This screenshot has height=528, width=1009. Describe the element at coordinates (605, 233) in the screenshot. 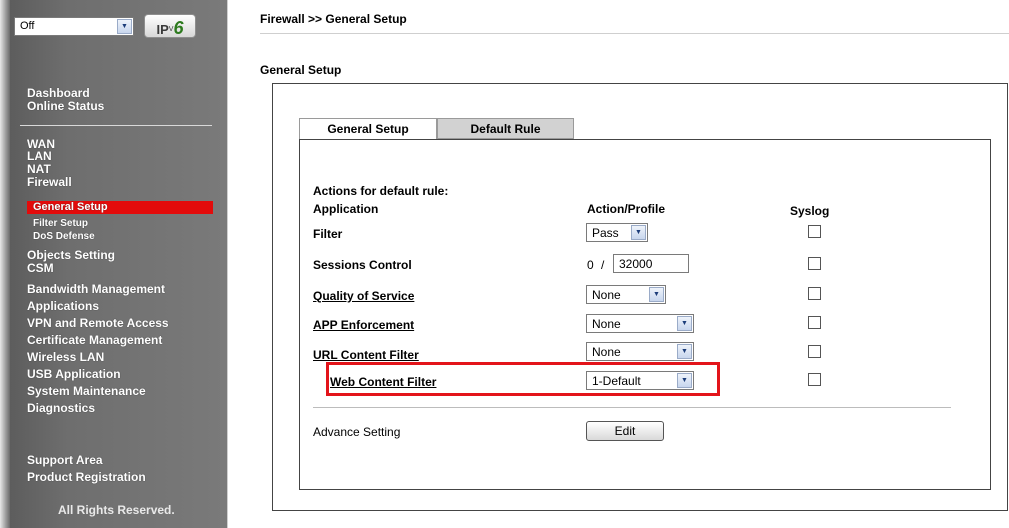

I see `filter-action-value: Pass` at that location.